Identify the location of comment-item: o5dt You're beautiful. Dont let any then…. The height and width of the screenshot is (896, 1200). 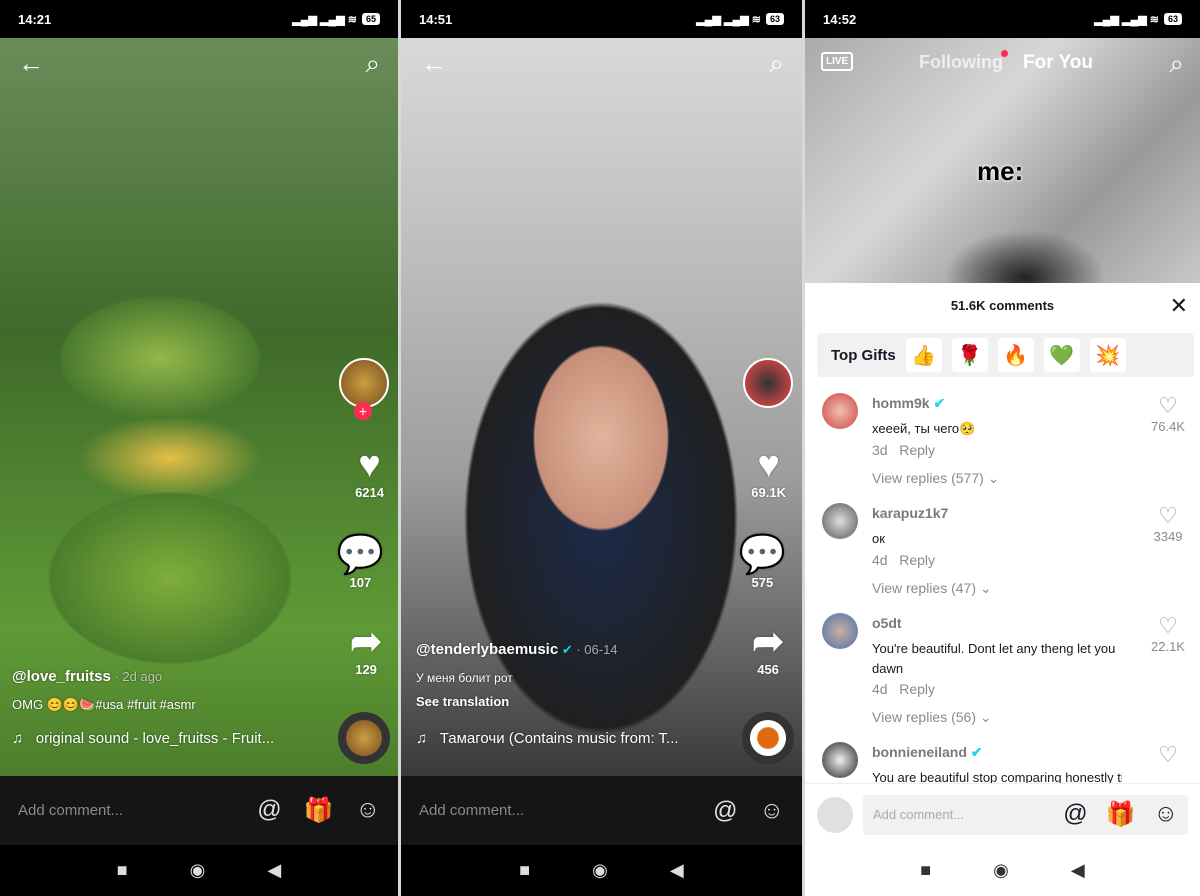
(1002, 678).